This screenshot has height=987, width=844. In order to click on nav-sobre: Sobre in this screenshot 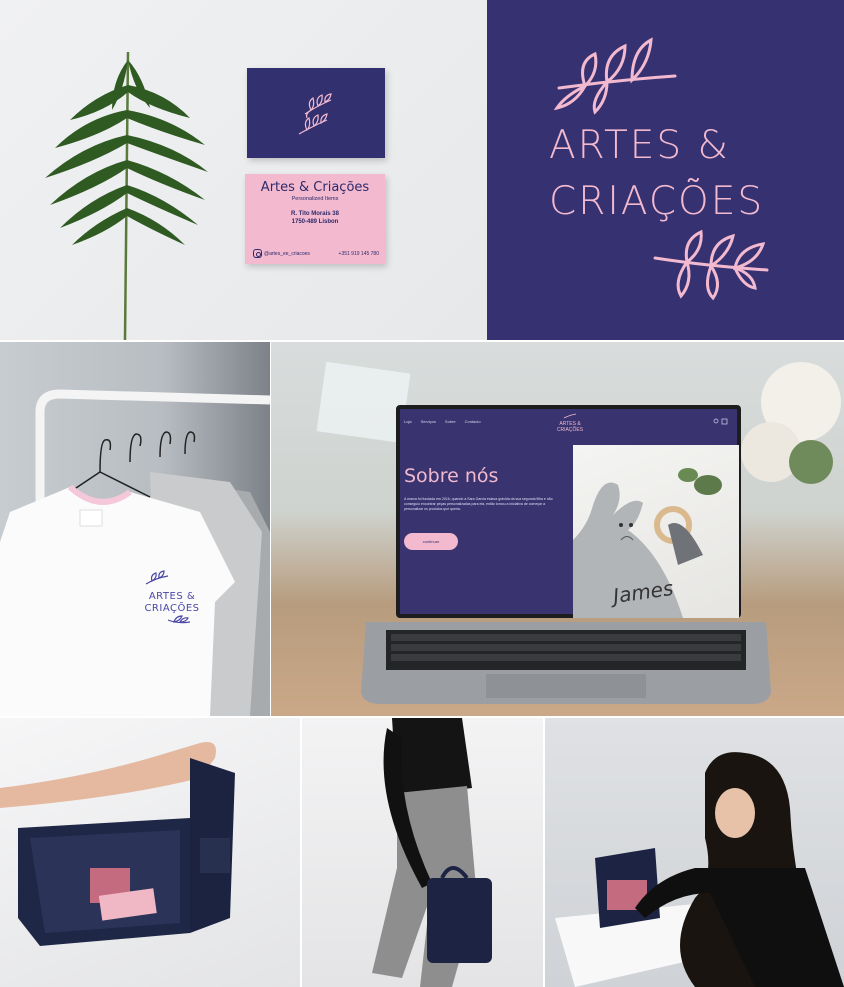, I will do `click(450, 421)`.